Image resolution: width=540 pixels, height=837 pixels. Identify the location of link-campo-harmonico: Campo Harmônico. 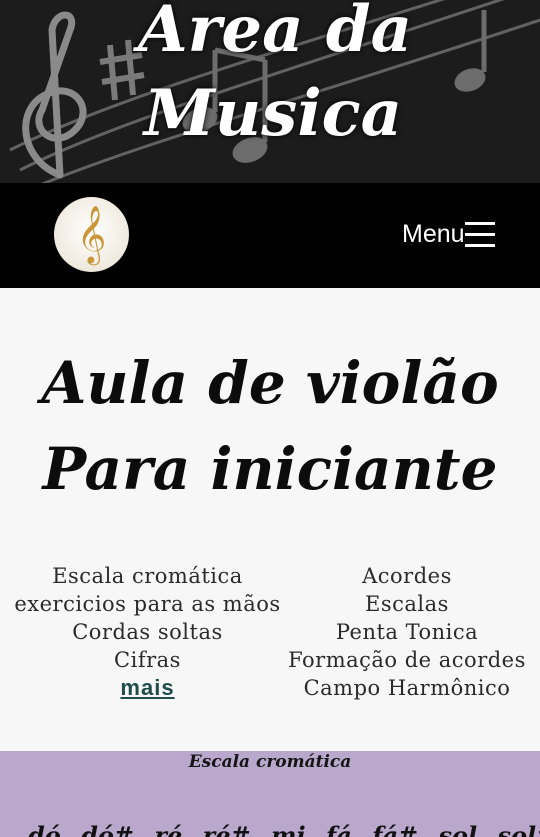
(407, 688).